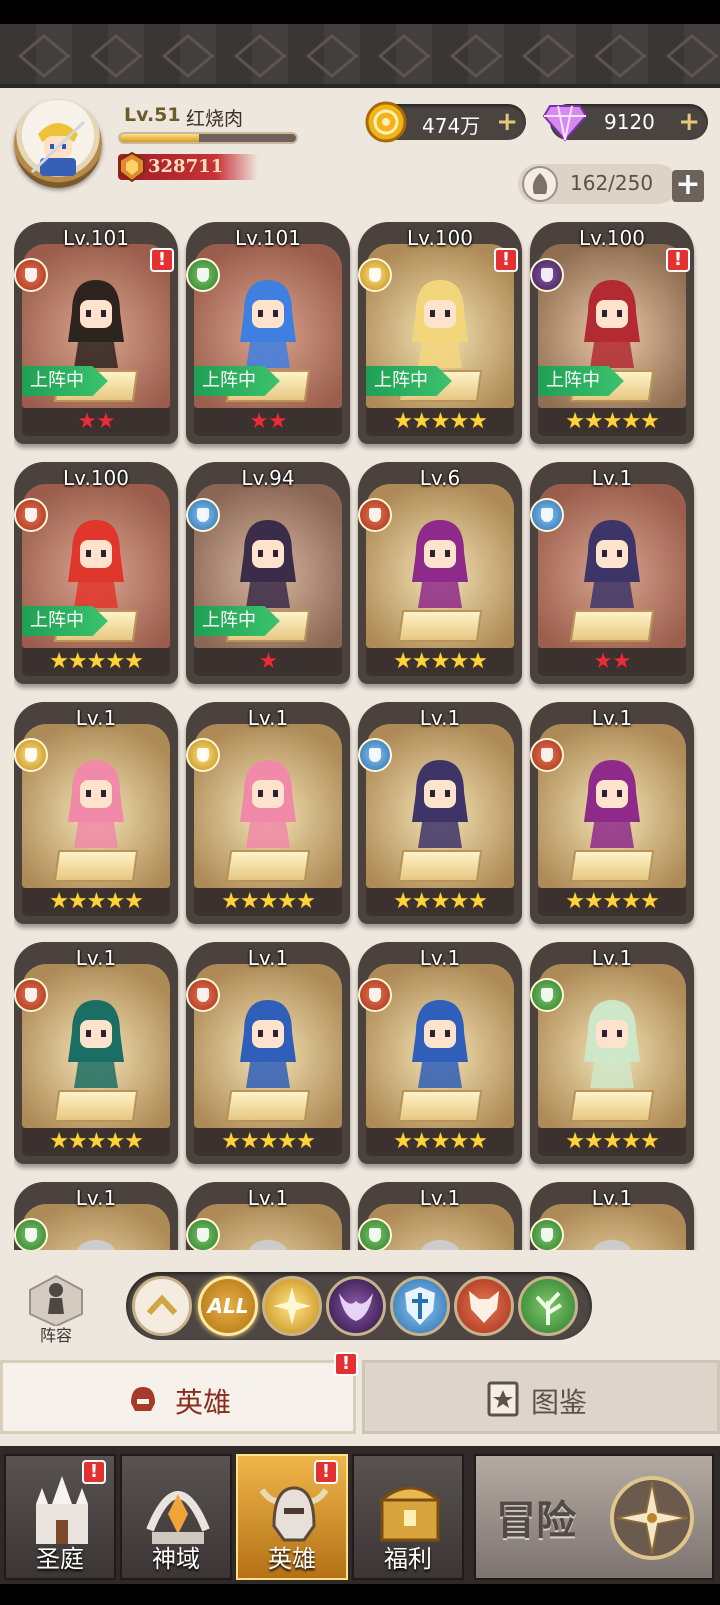  I want to click on hero-card: Lv.100 上阵中 ★★★★★, so click(96, 573).